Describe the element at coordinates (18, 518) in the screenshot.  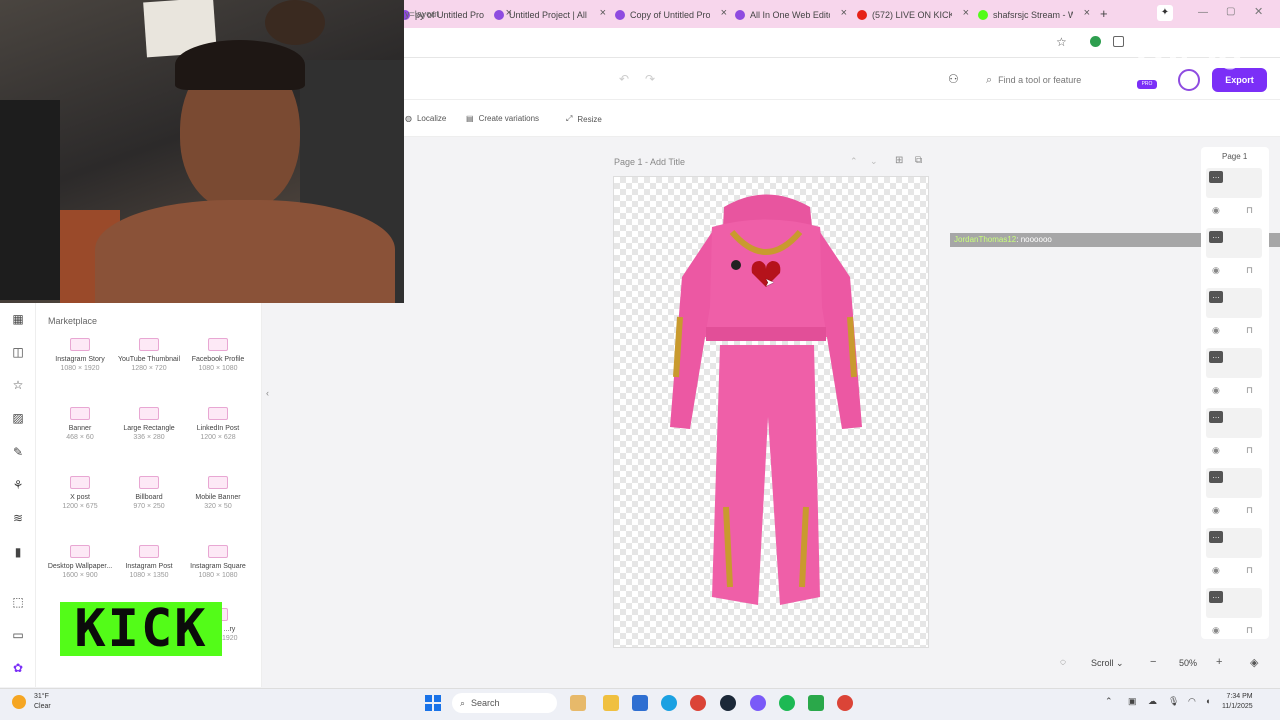
I see `layers-stack-icon: ≋` at that location.